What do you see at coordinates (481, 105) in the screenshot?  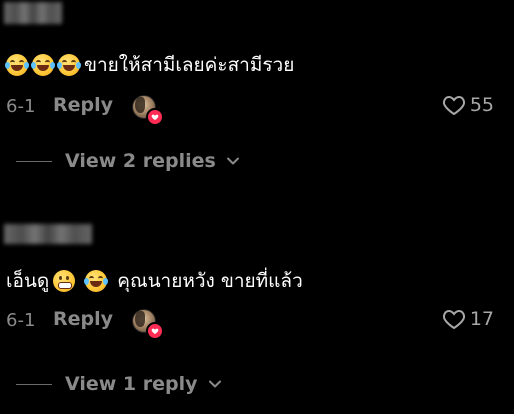 I see `like-count: 55` at bounding box center [481, 105].